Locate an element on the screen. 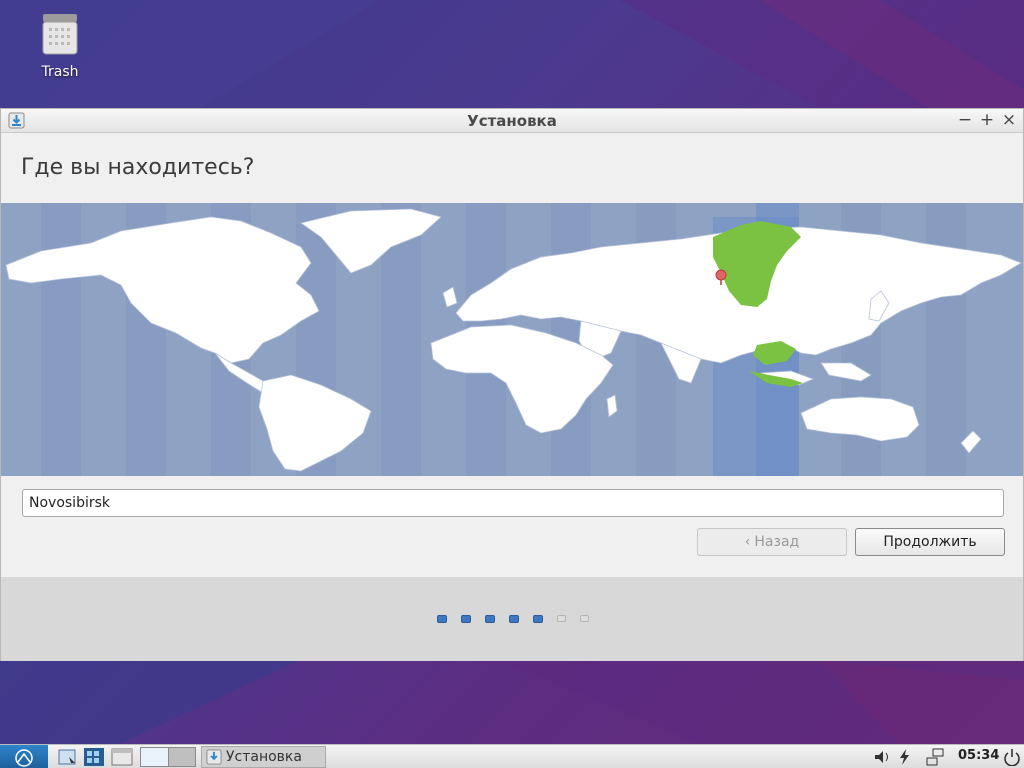  task-label: Установка is located at coordinates (264, 757).